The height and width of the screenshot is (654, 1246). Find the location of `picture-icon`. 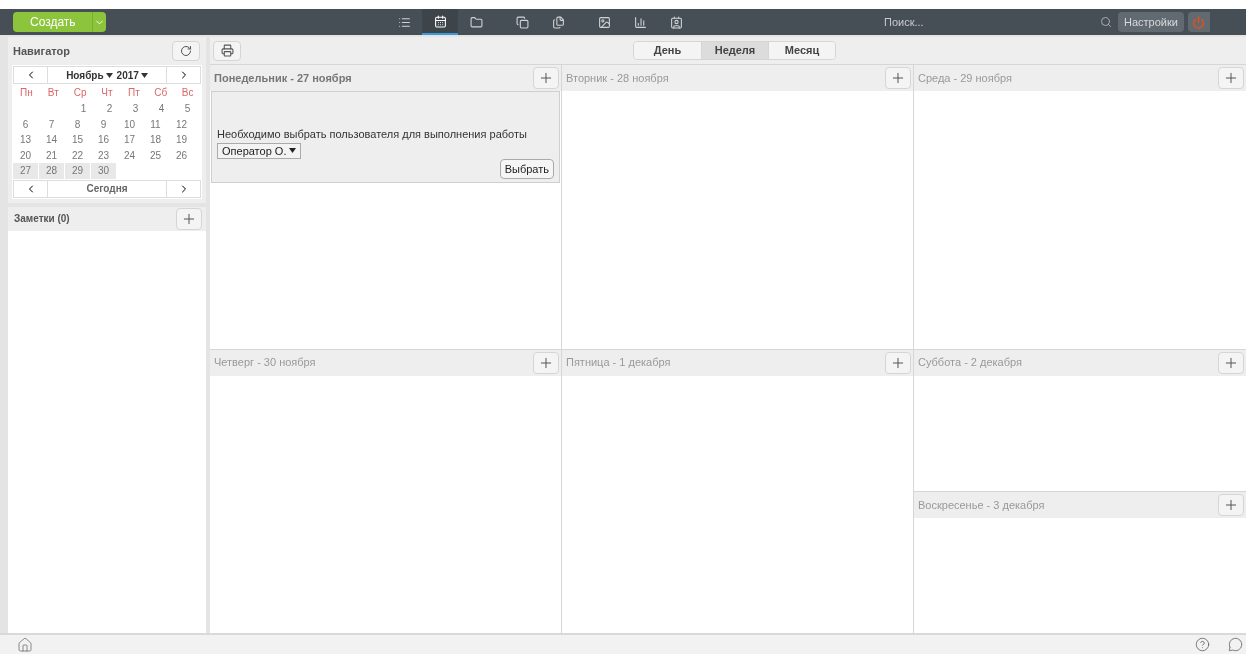

picture-icon is located at coordinates (604, 22).